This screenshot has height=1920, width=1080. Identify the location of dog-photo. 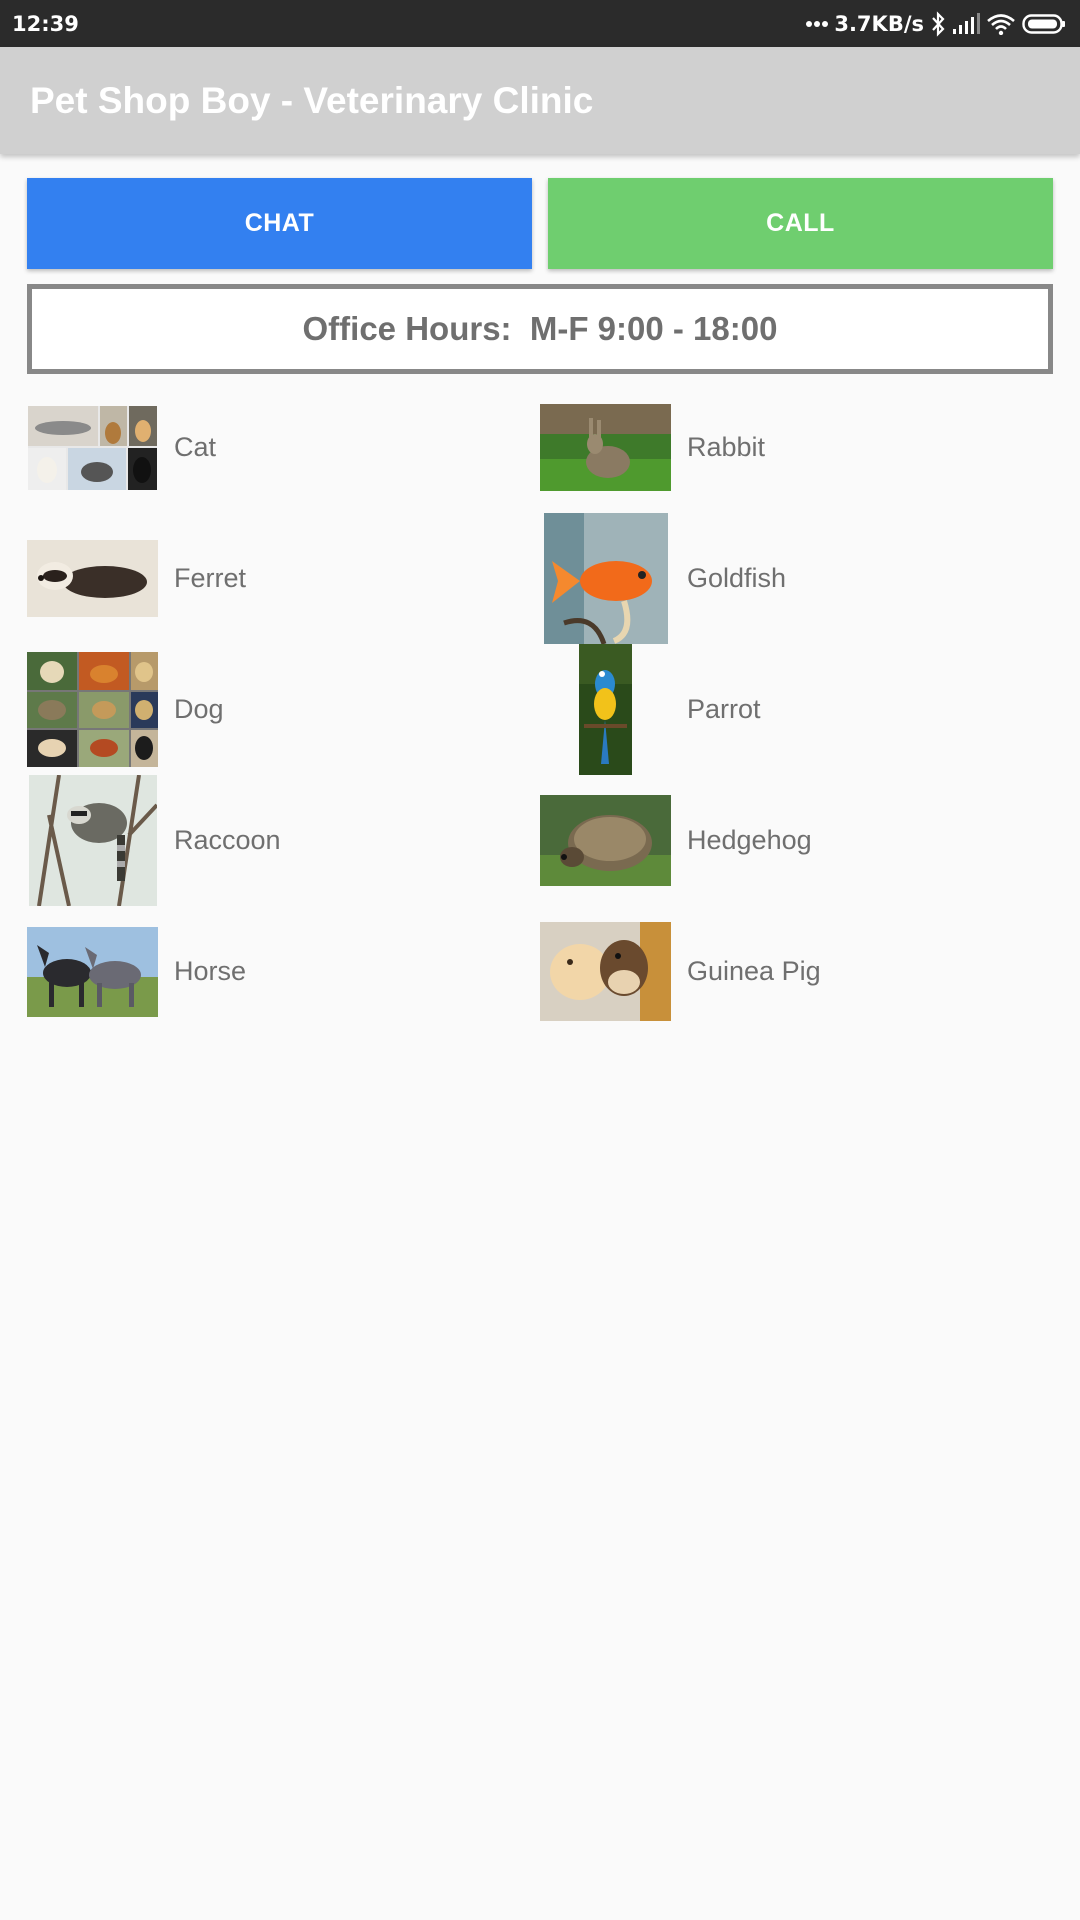
(92, 709).